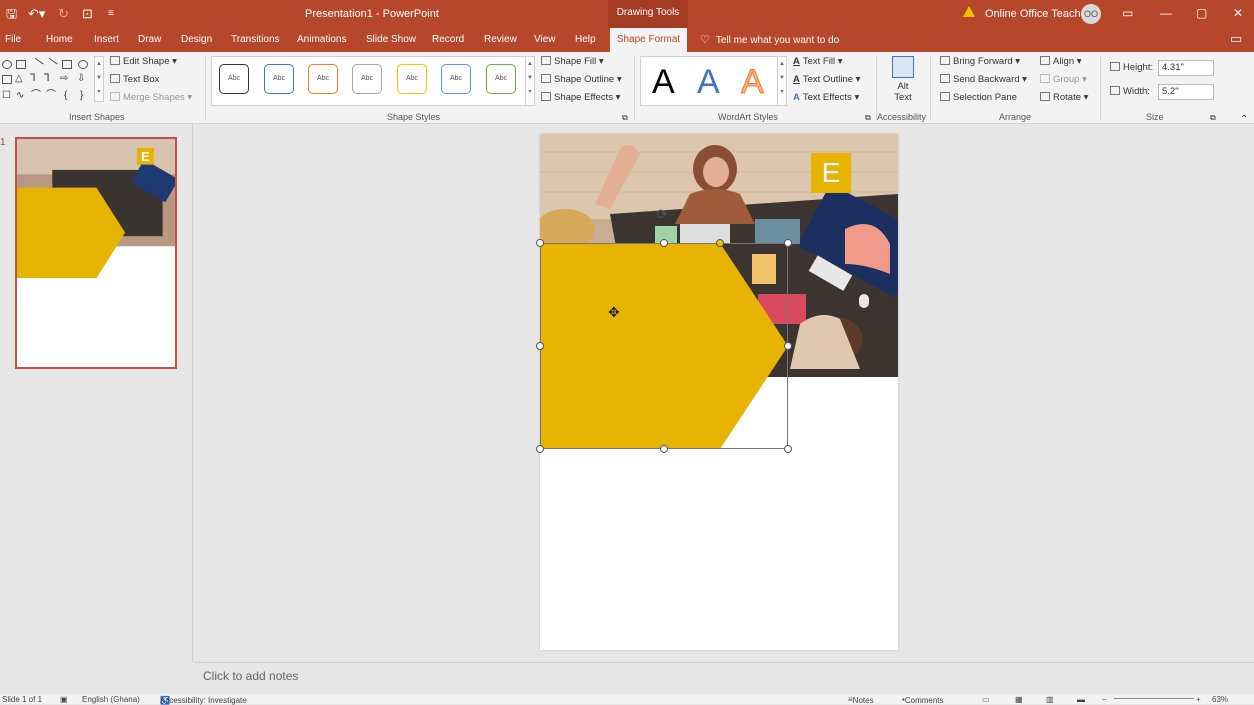 The image size is (1254, 705). What do you see at coordinates (753, 82) in the screenshot?
I see `wordart-preset-orange: A` at bounding box center [753, 82].